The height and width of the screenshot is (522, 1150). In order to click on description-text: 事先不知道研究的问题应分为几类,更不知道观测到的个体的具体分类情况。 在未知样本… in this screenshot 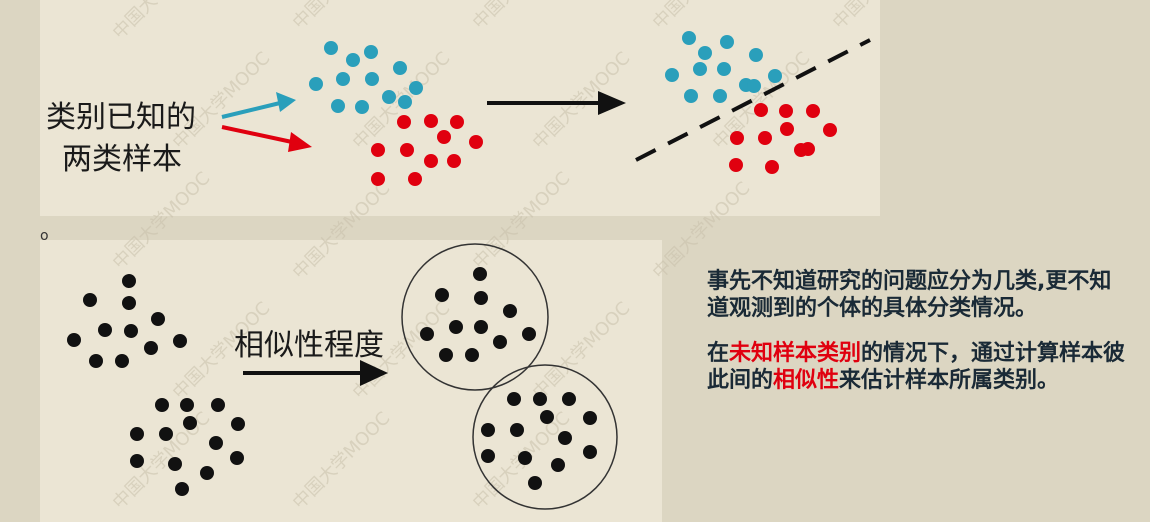, I will do `click(917, 331)`.